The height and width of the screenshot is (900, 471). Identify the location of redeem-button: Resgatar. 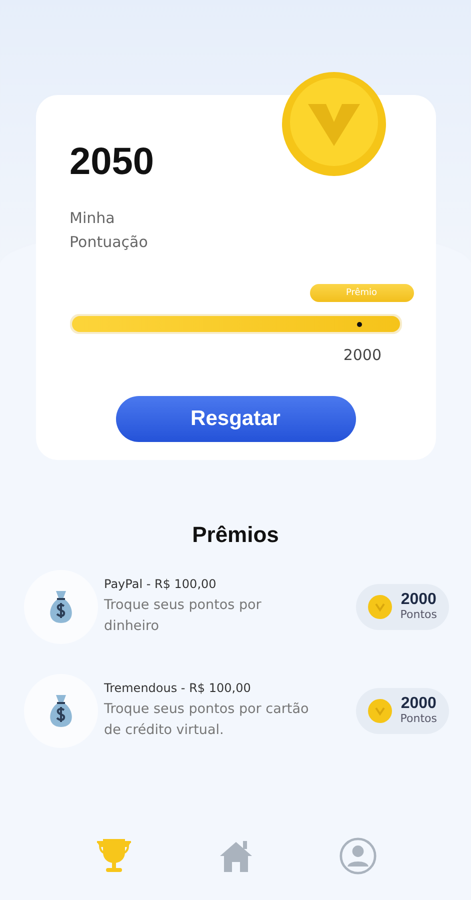
(236, 419).